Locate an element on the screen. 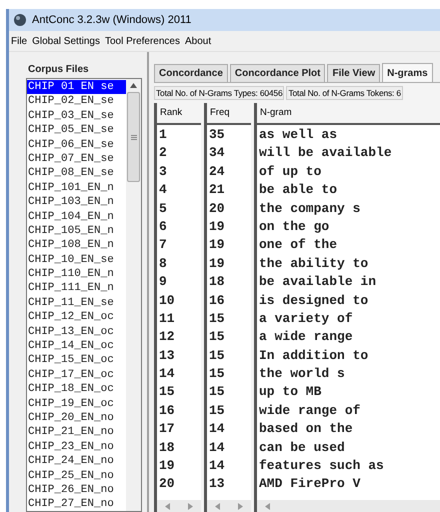  corpus-file-row: CHIP_07_EN_se is located at coordinates (76, 159).